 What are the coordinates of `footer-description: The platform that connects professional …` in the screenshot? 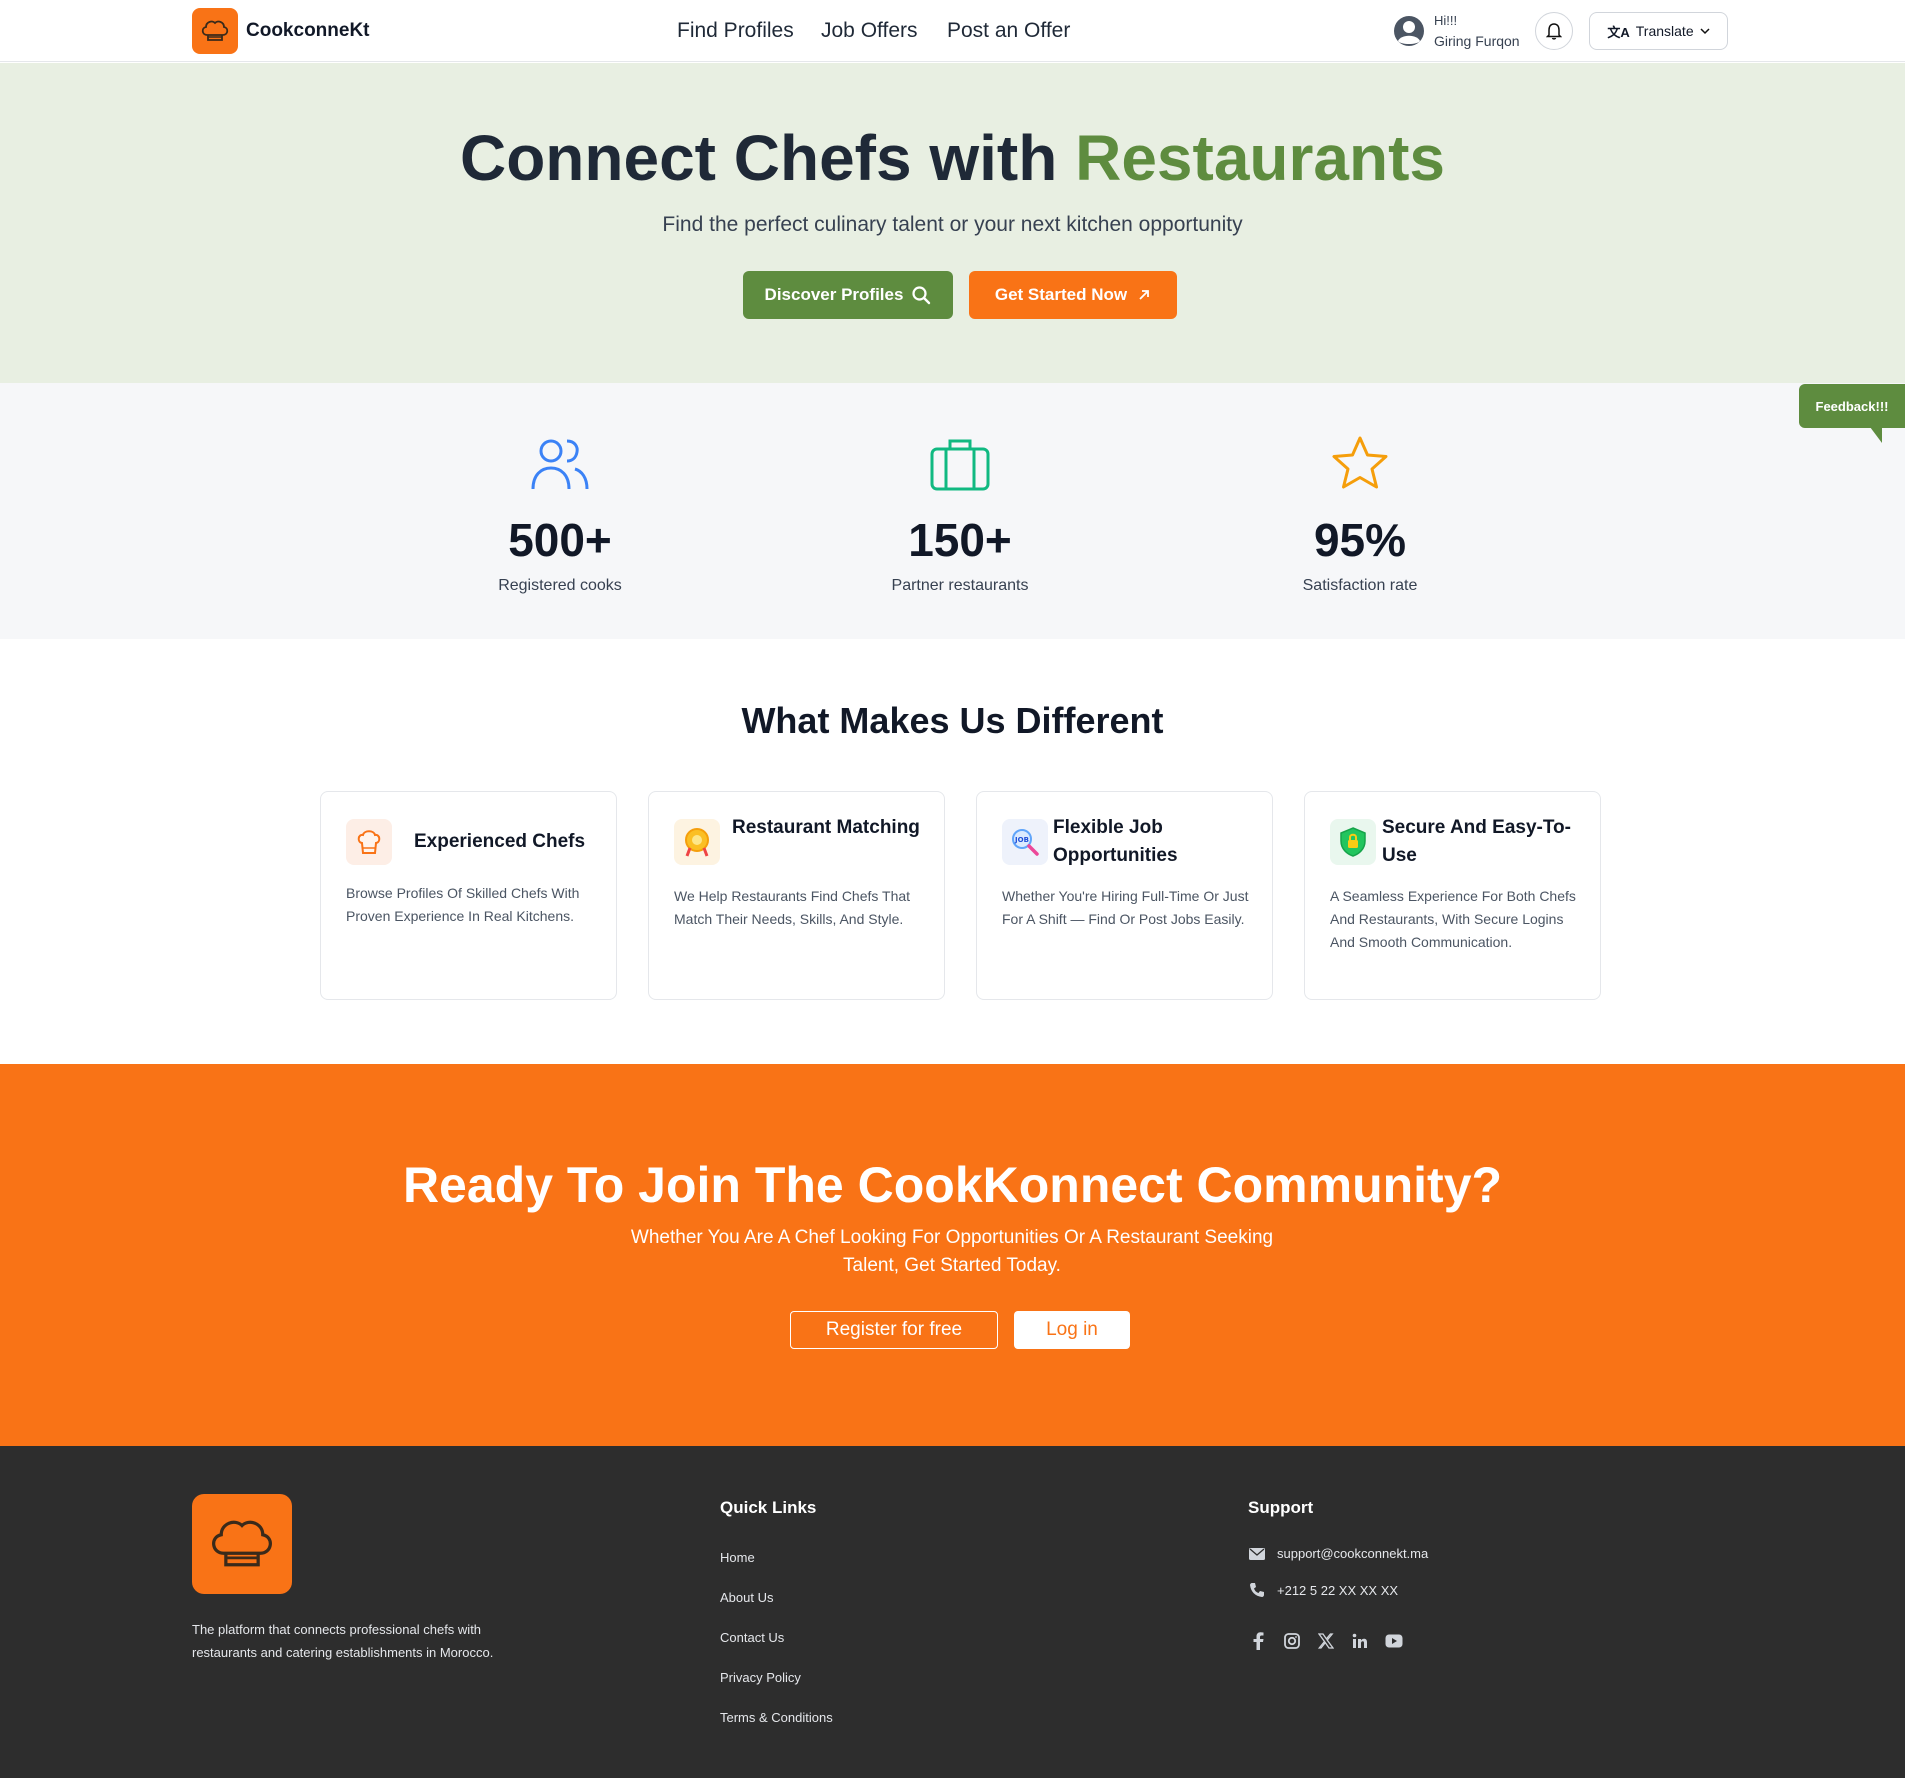 It's located at (343, 1641).